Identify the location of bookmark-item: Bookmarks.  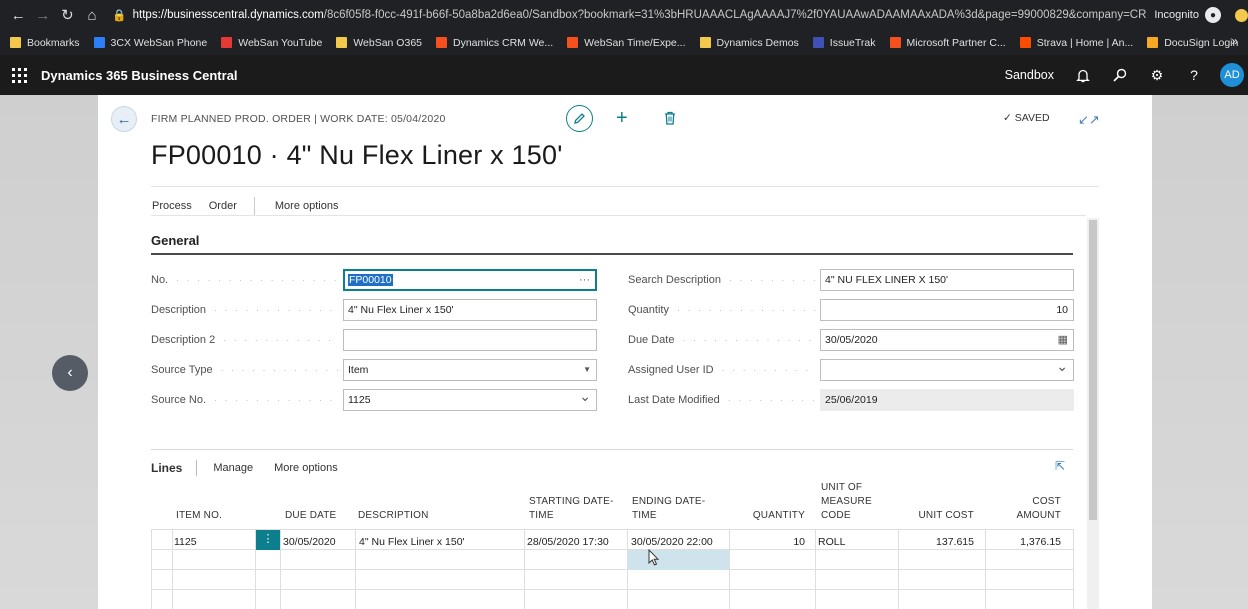
(45, 43).